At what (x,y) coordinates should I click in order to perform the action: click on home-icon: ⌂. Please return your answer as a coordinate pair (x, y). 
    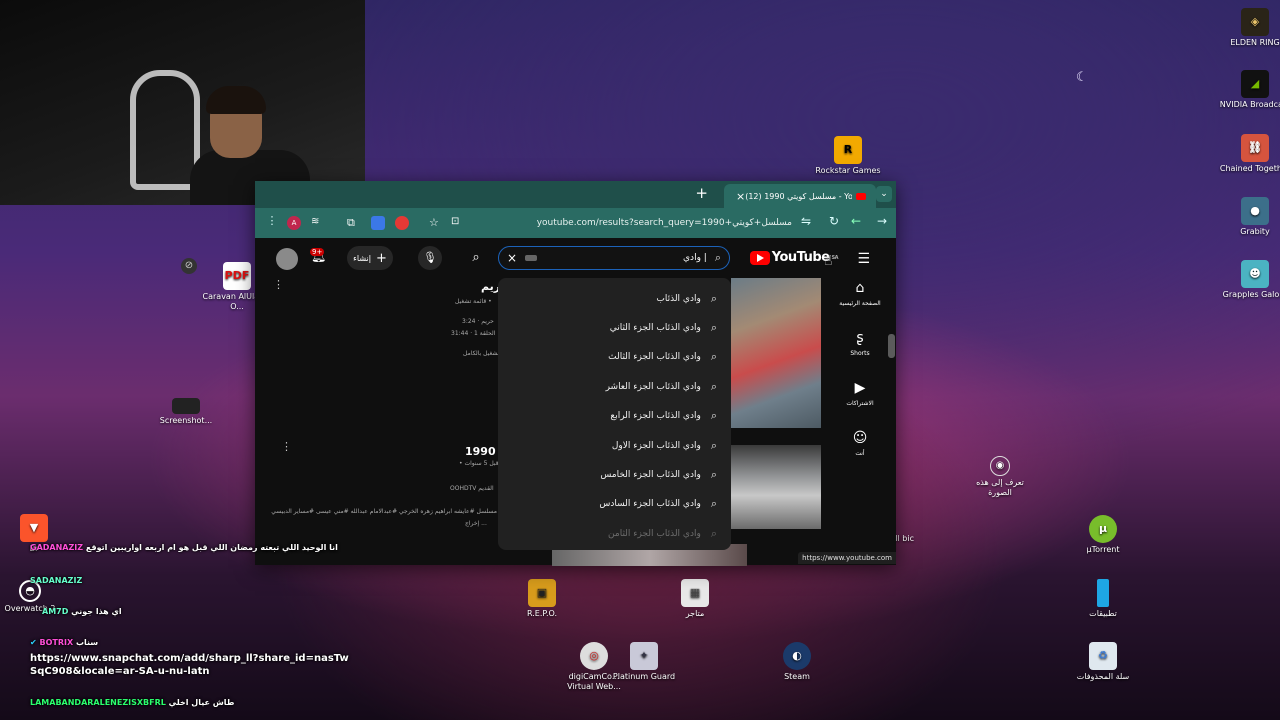
    Looking at the image, I should click on (860, 288).